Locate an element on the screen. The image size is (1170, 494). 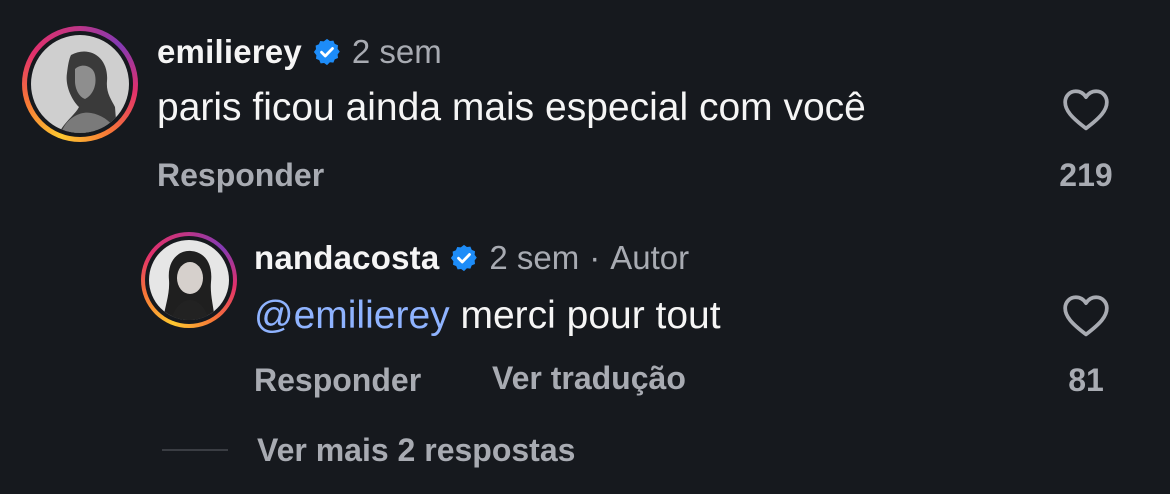
reply-message: merci pour tout is located at coordinates (585, 315).